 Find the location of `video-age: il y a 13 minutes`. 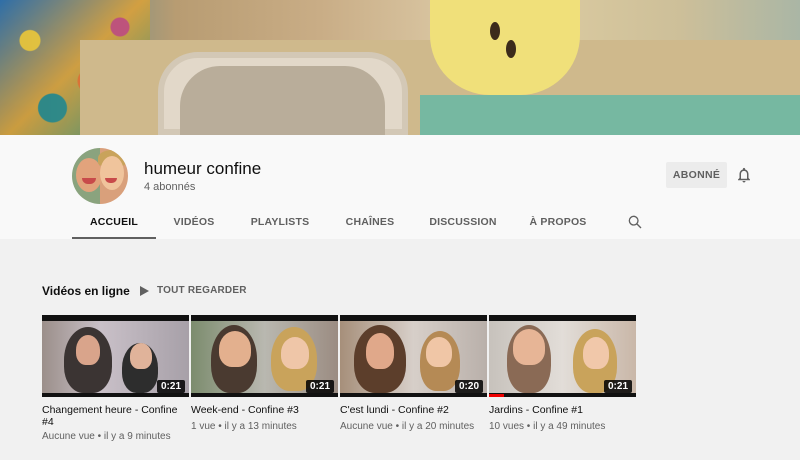

video-age: il y a 13 minutes is located at coordinates (260, 426).